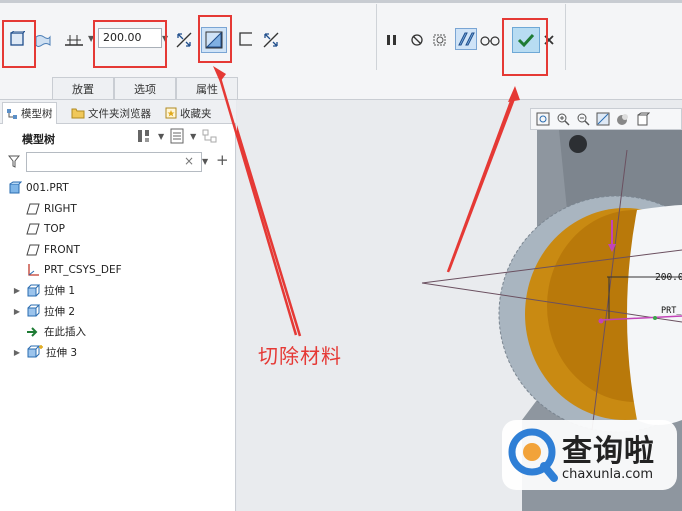 The width and height of the screenshot is (682, 511). I want to click on tab-favorites: 收藏夹, so click(188, 113).